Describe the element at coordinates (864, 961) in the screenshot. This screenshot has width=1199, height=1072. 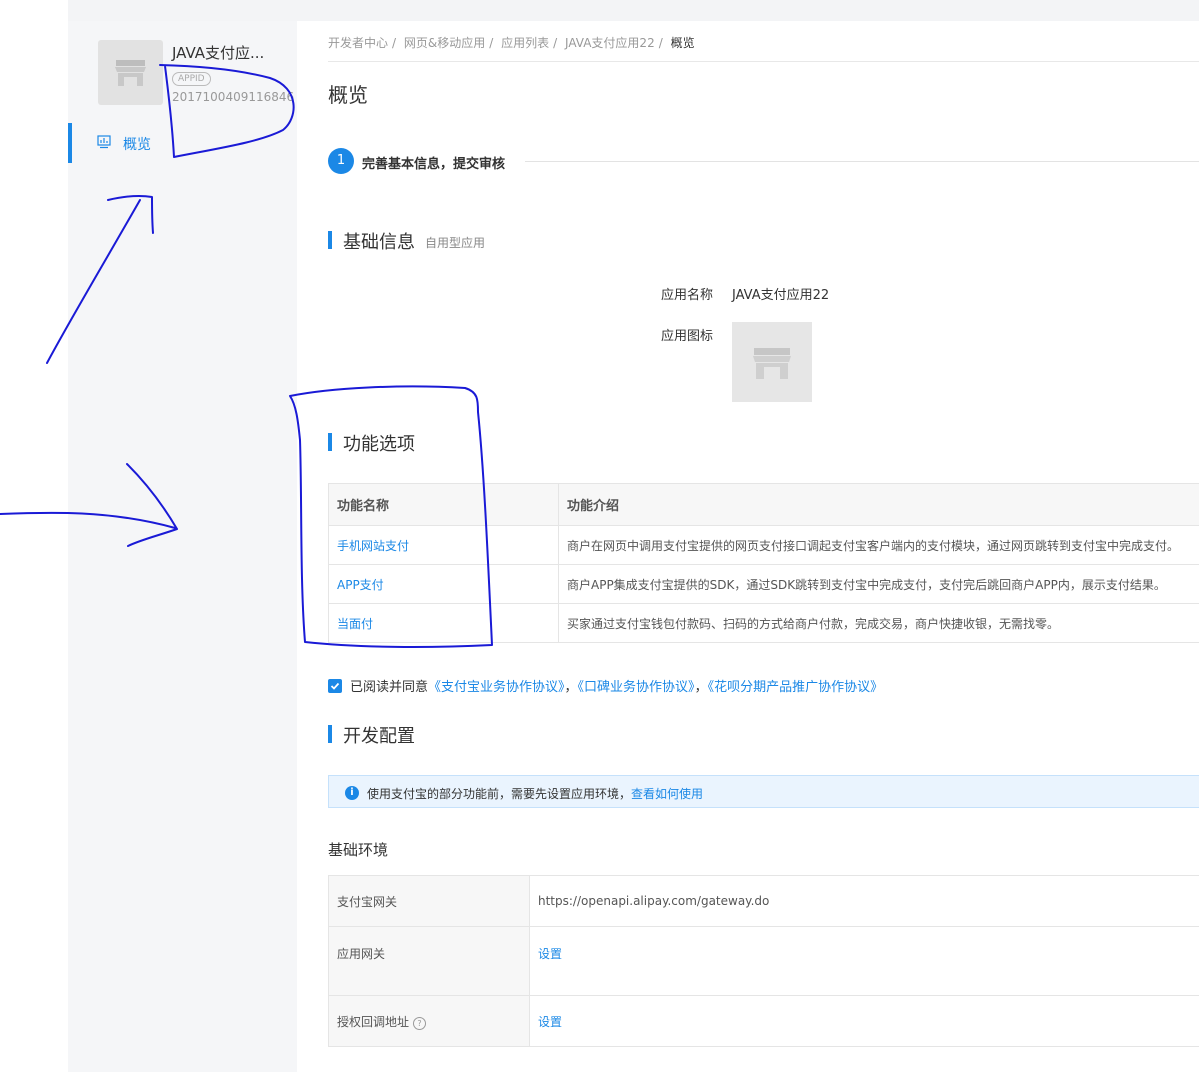
I see `app-gateway-set-link: 设置` at that location.